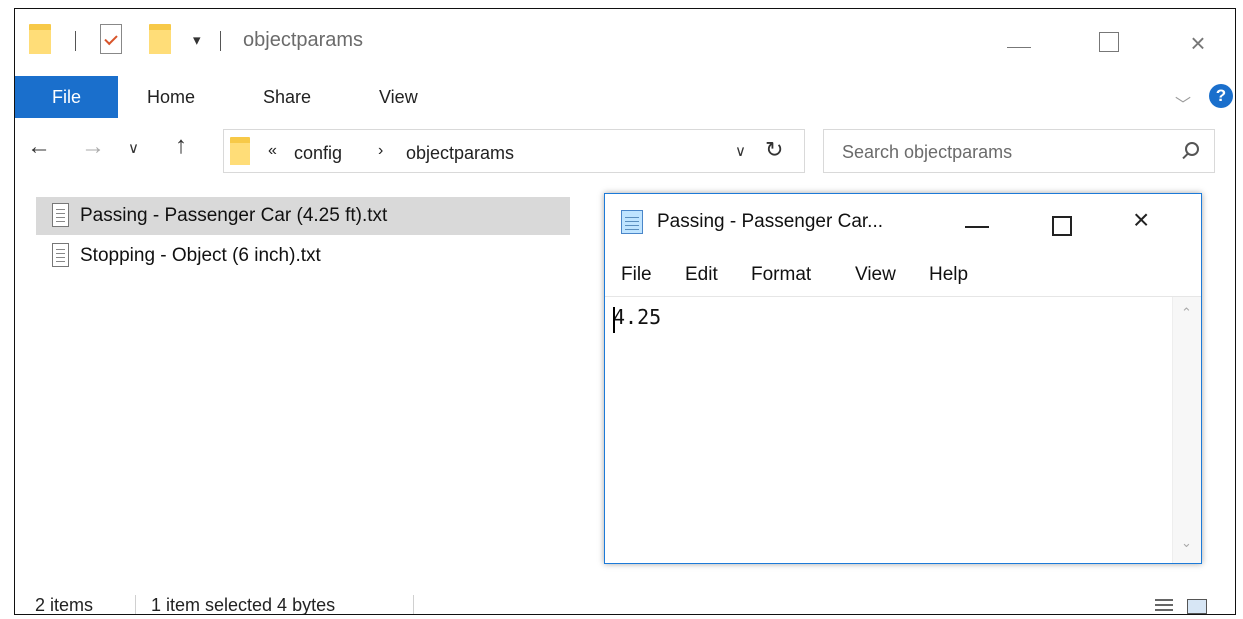 The height and width of the screenshot is (619, 1243). What do you see at coordinates (1165, 606) in the screenshot?
I see `details-view-icon` at bounding box center [1165, 606].